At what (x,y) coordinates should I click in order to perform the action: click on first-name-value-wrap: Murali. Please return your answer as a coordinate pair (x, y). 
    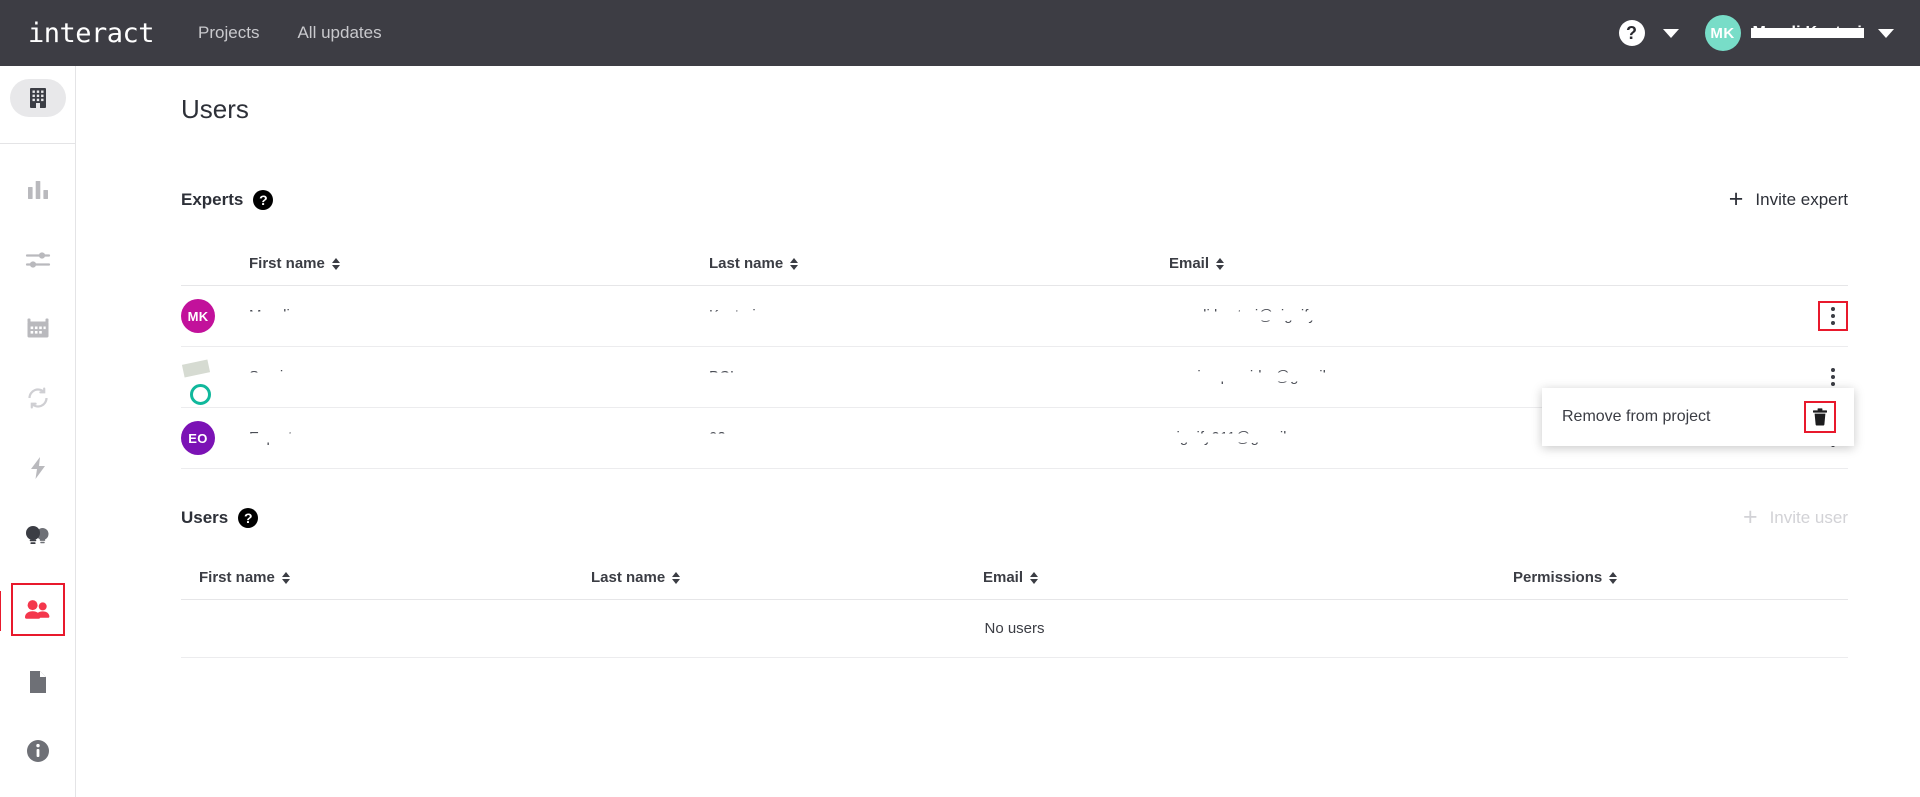
    Looking at the image, I should click on (269, 315).